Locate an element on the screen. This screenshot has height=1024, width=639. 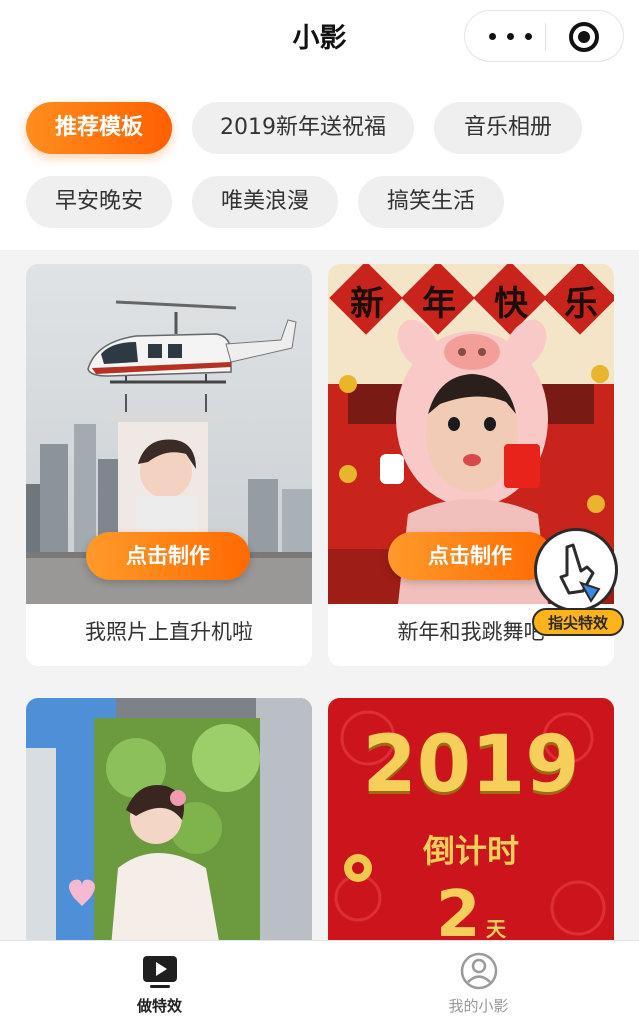
nav-label: 做特效 is located at coordinates (159, 1006).